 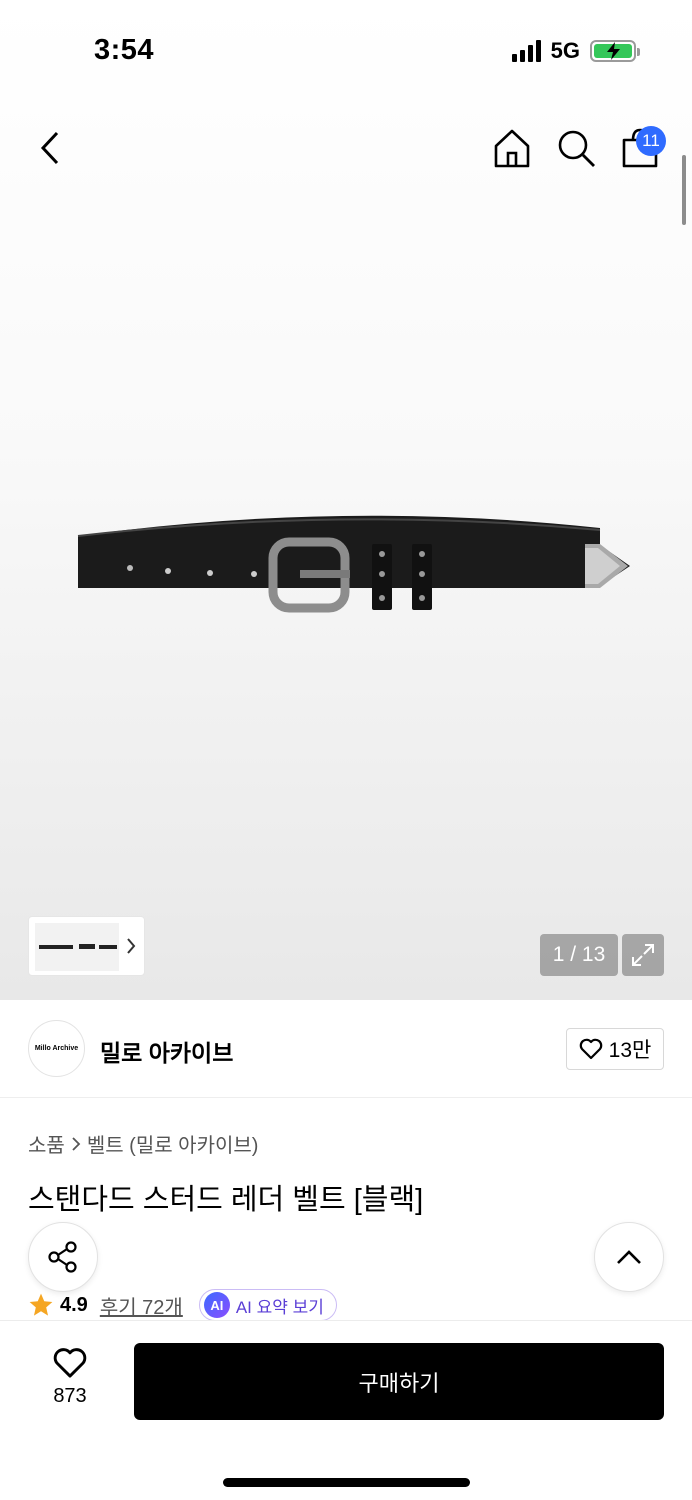 I want to click on expand-button, so click(x=643, y=955).